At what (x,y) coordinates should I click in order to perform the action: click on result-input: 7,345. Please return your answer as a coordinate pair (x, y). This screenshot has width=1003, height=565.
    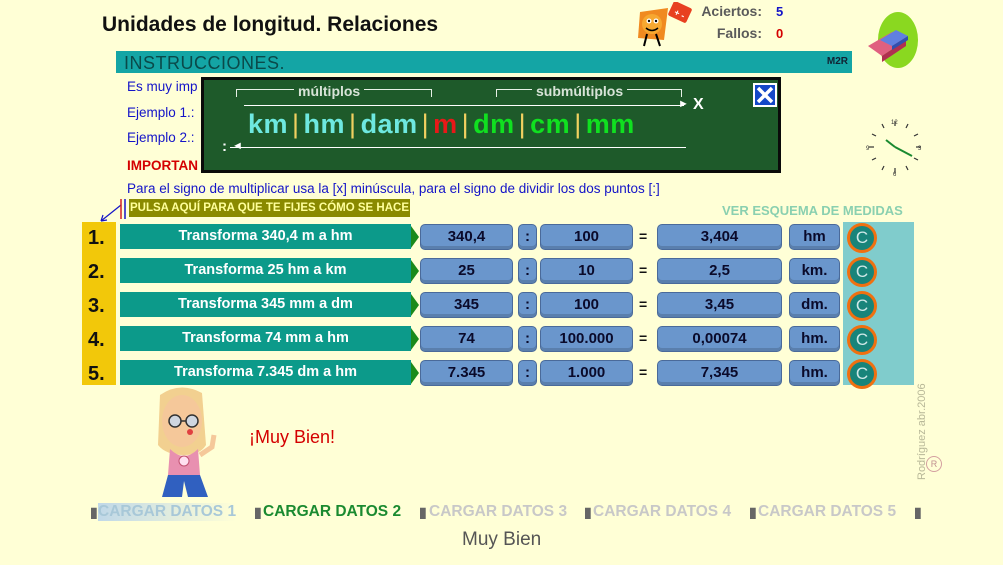
    Looking at the image, I should click on (719, 373).